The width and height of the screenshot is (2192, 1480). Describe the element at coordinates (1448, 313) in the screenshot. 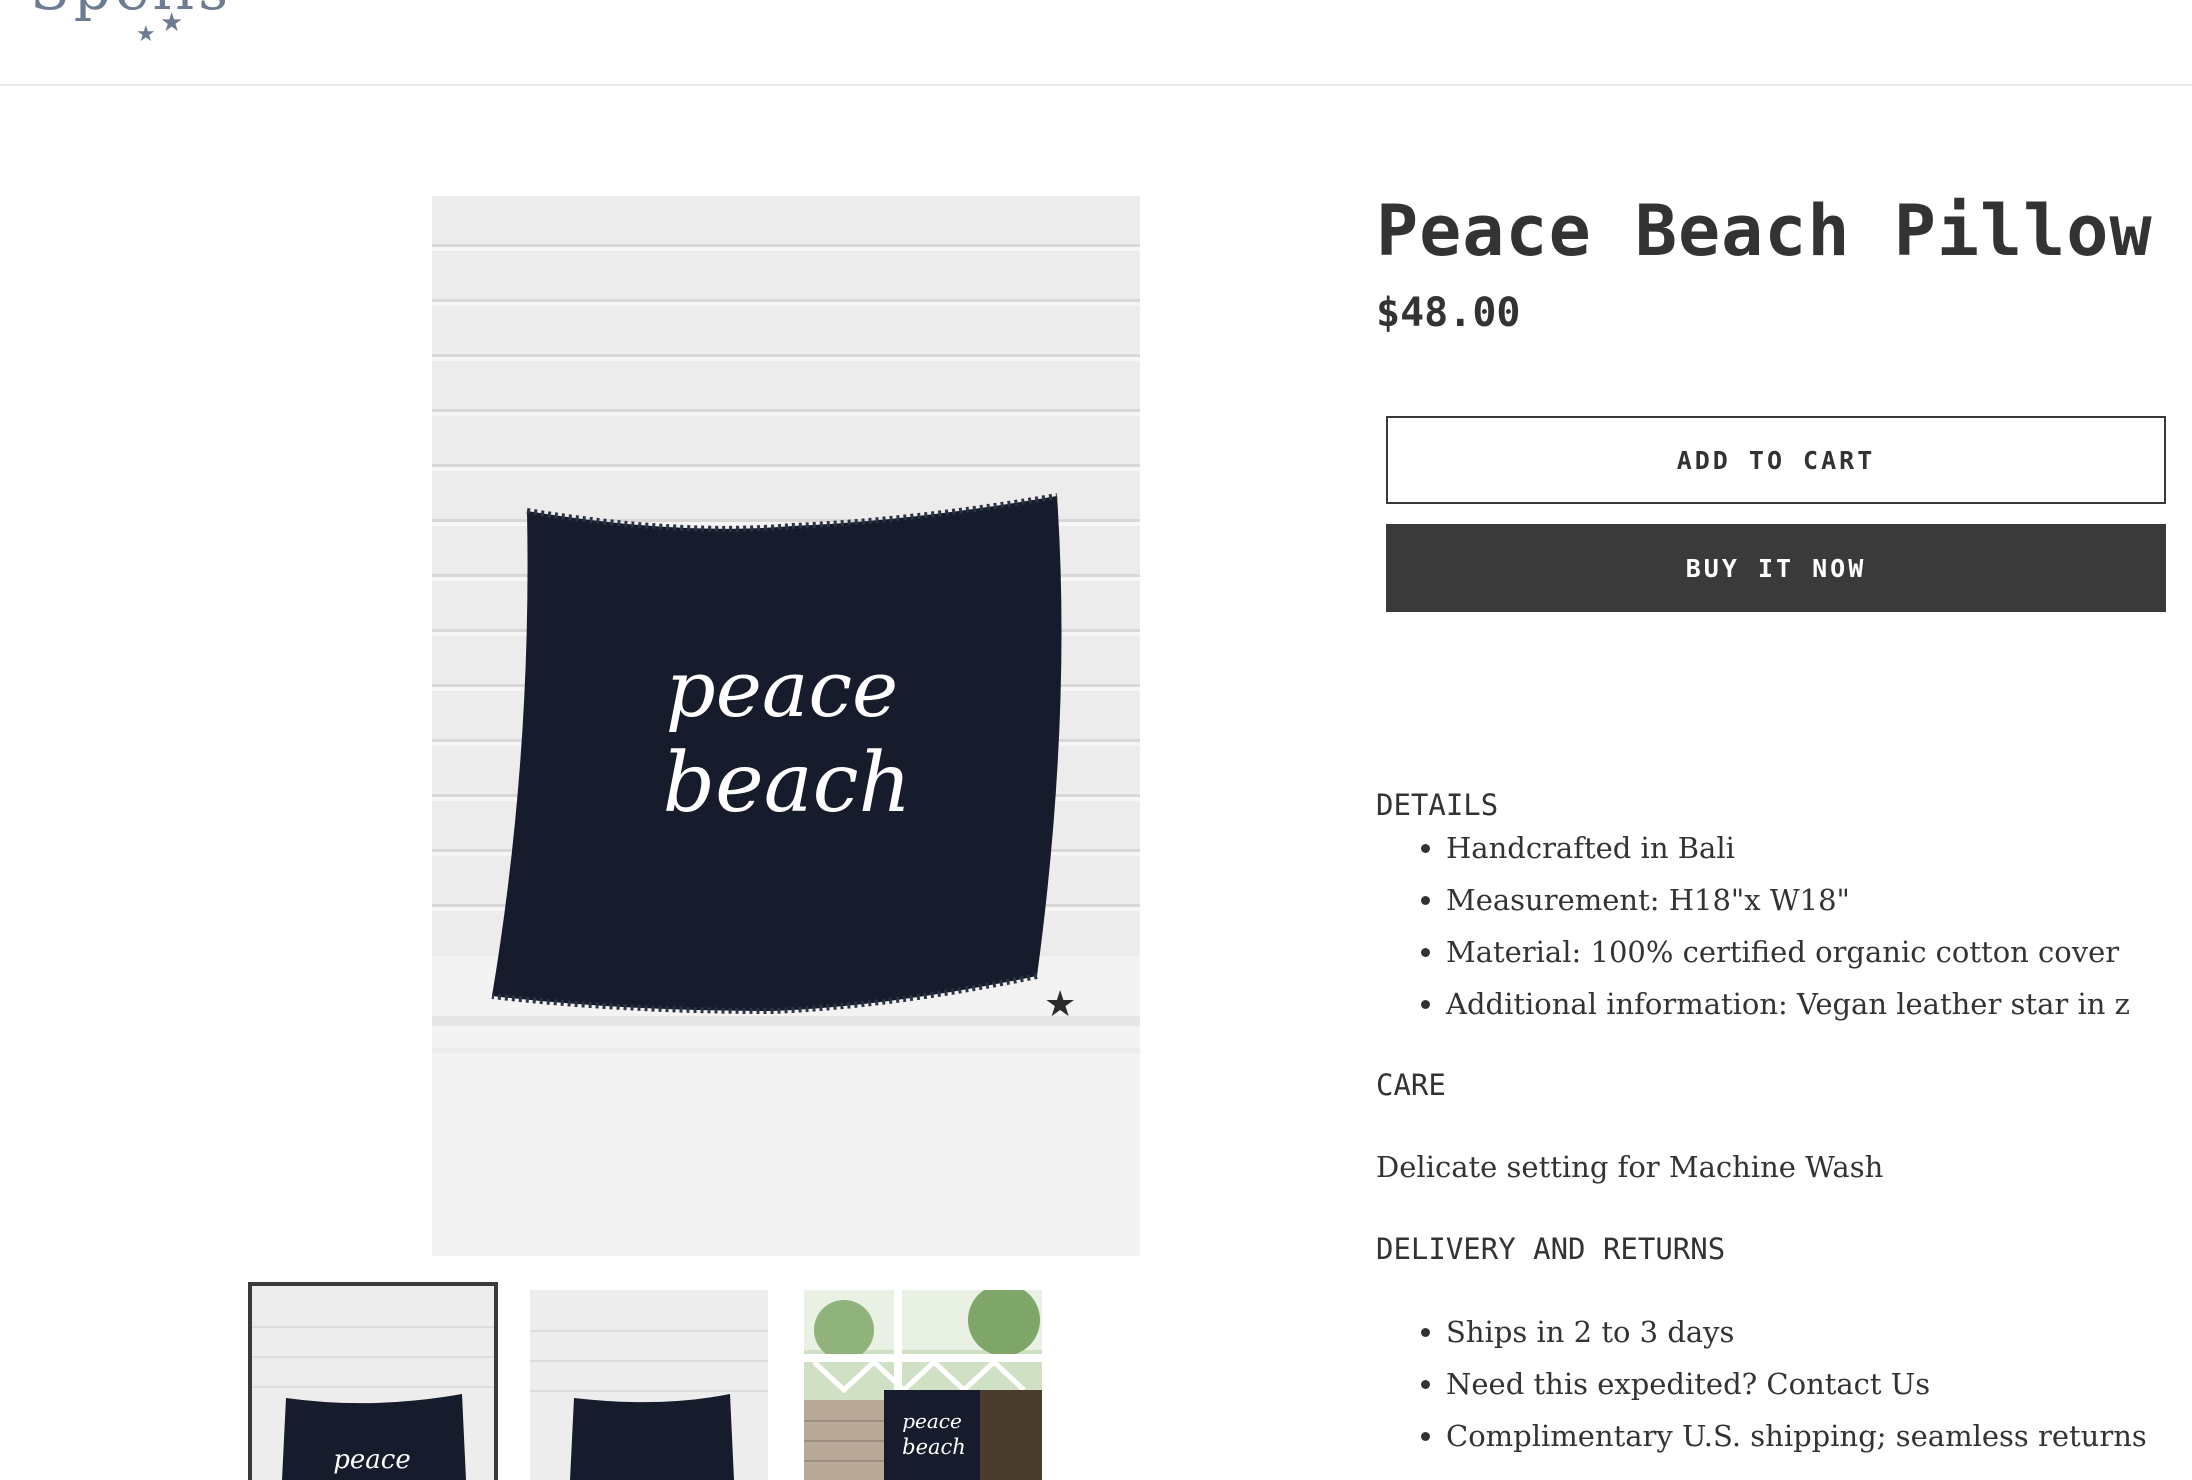

I see `product-price: $48.00` at that location.